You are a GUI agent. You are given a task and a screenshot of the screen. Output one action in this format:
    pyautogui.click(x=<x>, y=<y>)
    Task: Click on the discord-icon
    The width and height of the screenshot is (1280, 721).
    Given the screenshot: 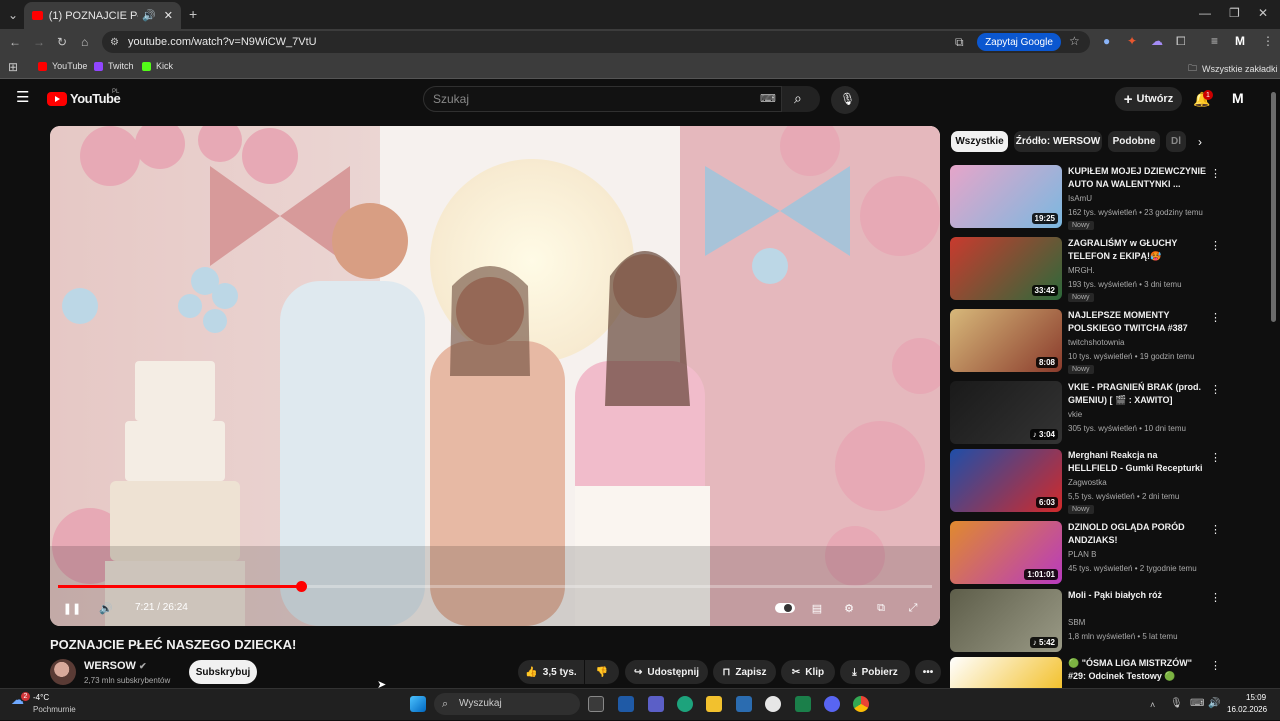 What is the action you would take?
    pyautogui.click(x=832, y=704)
    